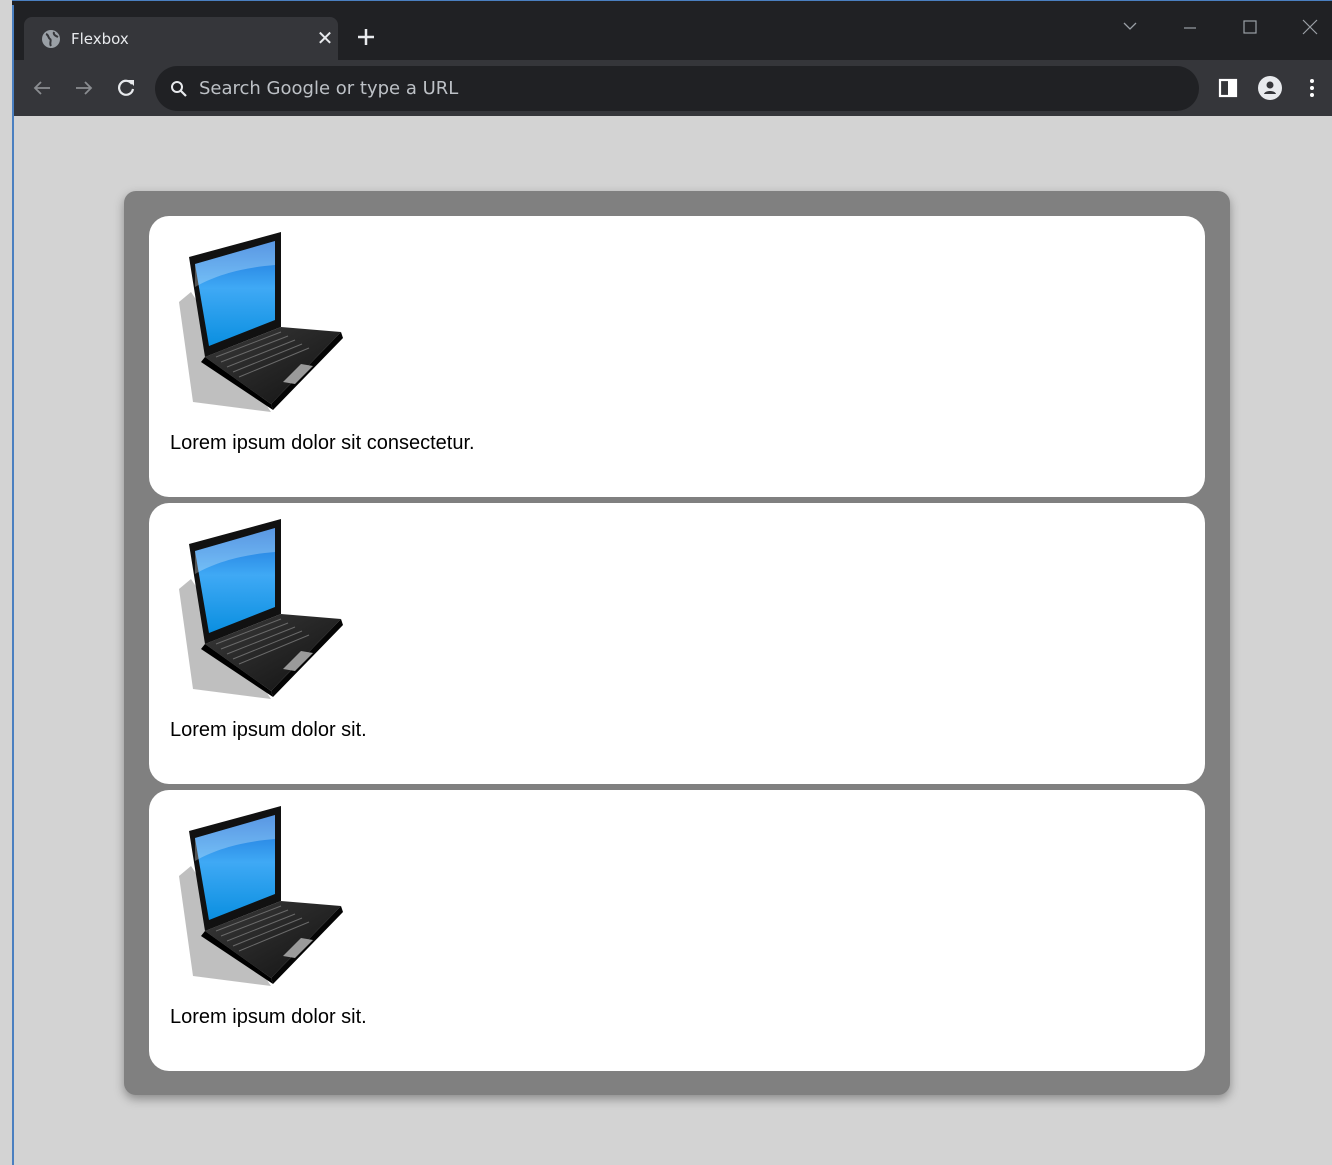 Image resolution: width=1332 pixels, height=1165 pixels. What do you see at coordinates (84, 88) in the screenshot?
I see `forward-arrow-icon` at bounding box center [84, 88].